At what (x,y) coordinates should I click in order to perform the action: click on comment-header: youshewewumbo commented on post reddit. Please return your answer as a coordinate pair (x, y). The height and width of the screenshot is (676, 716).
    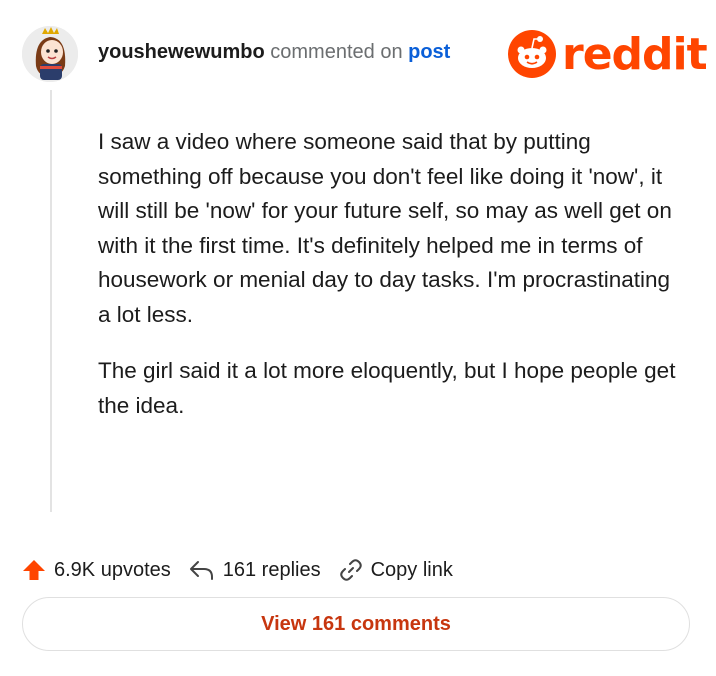
    Looking at the image, I should click on (358, 50).